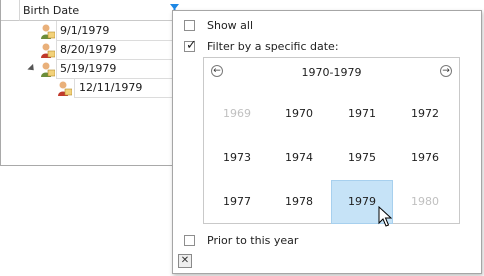  I want to click on checkmark-icon: ✓, so click(191, 45).